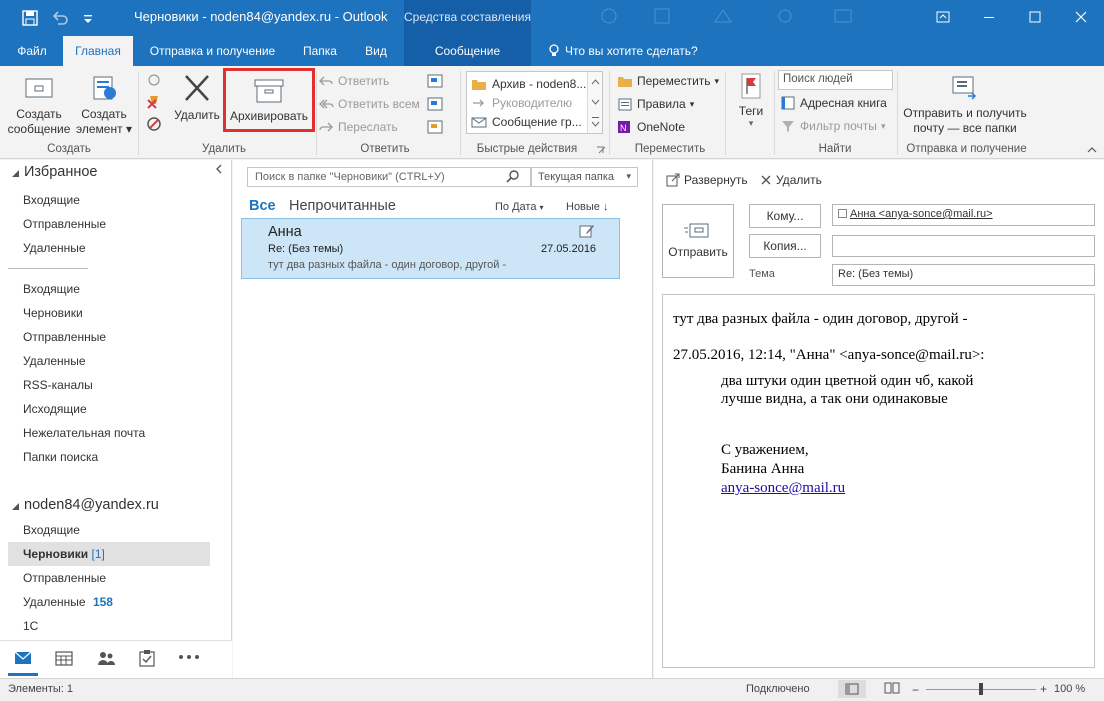 This screenshot has height=701, width=1104. Describe the element at coordinates (989, 16) in the screenshot. I see `minimize-button` at that location.